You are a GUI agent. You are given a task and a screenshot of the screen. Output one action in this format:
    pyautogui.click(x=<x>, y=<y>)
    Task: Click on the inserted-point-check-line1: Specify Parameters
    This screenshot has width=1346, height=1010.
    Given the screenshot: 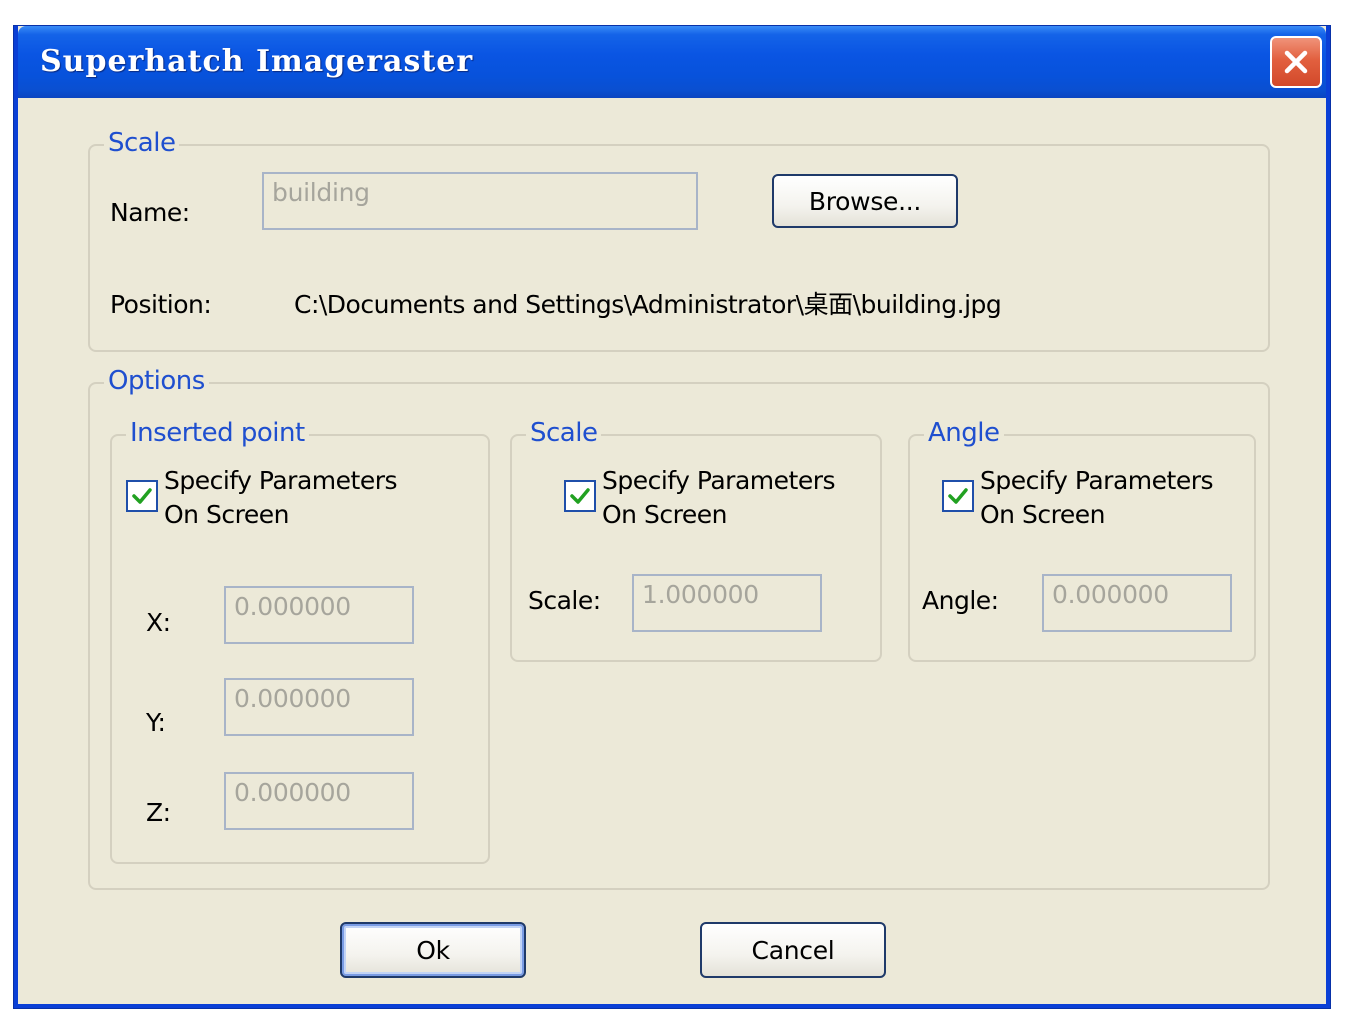 What is the action you would take?
    pyautogui.click(x=281, y=481)
    